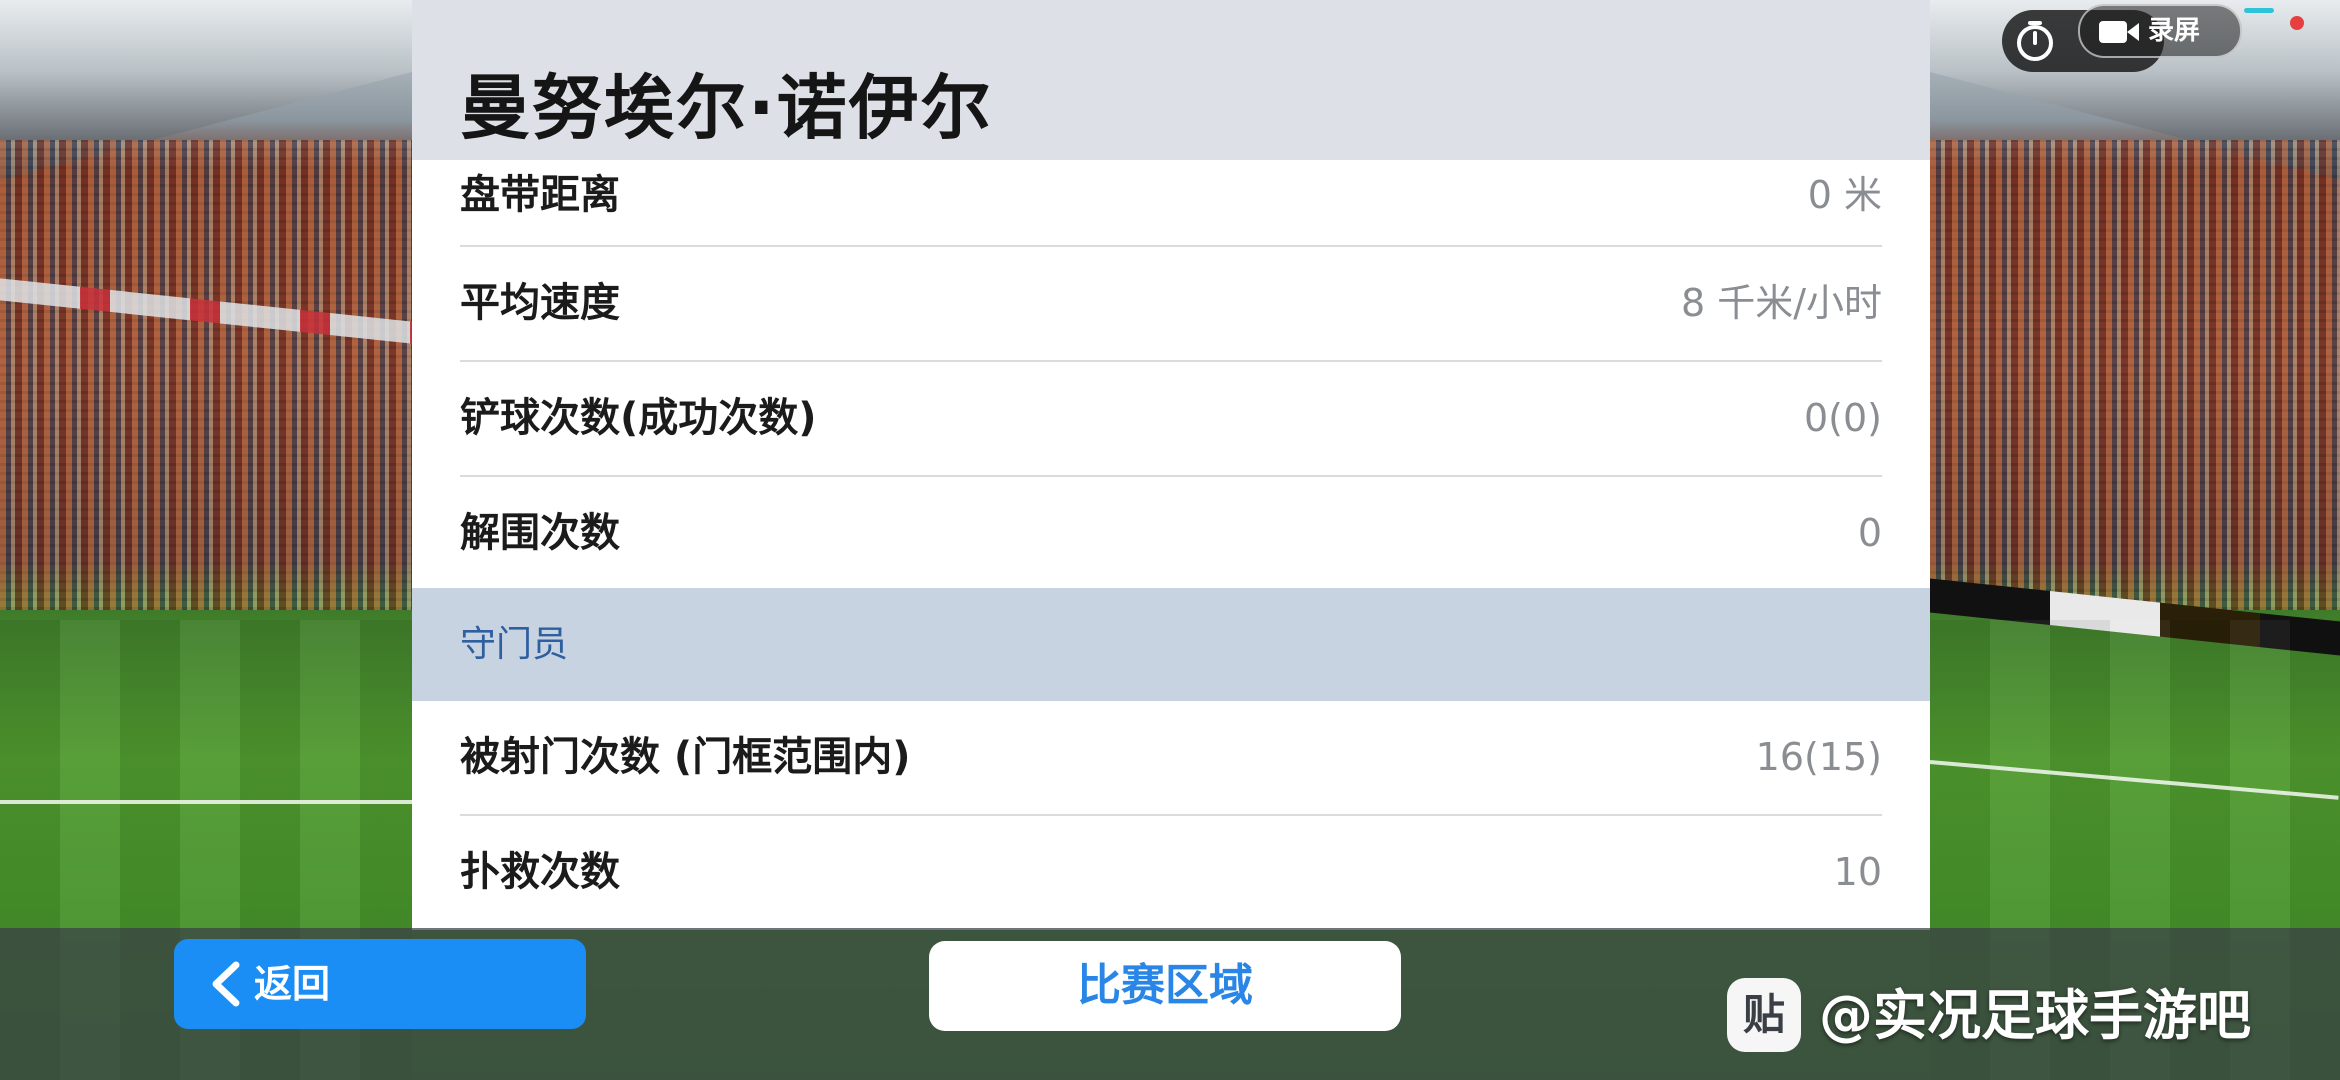  Describe the element at coordinates (540, 303) in the screenshot. I see `stat-label: 平均速度` at that location.